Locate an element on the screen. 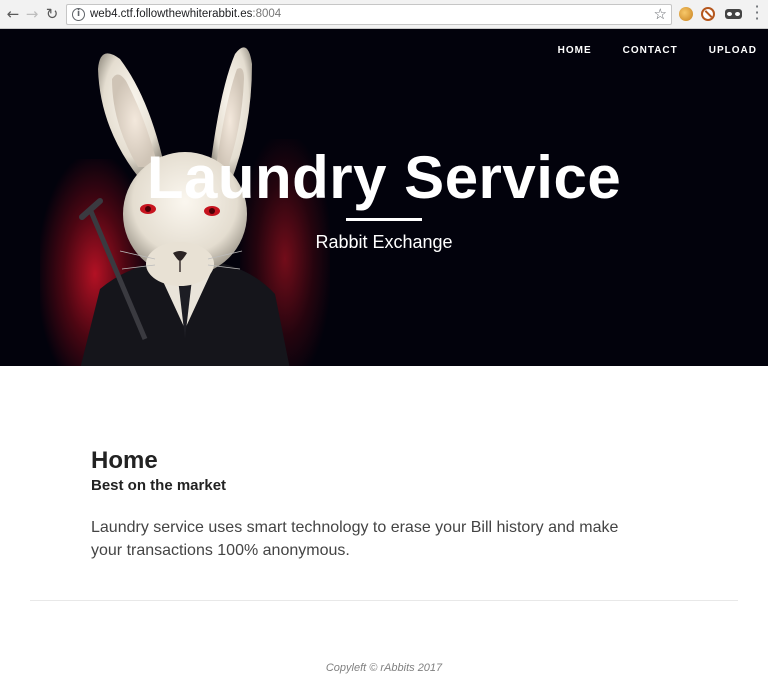  hero-title: Laundry Service is located at coordinates (384, 177).